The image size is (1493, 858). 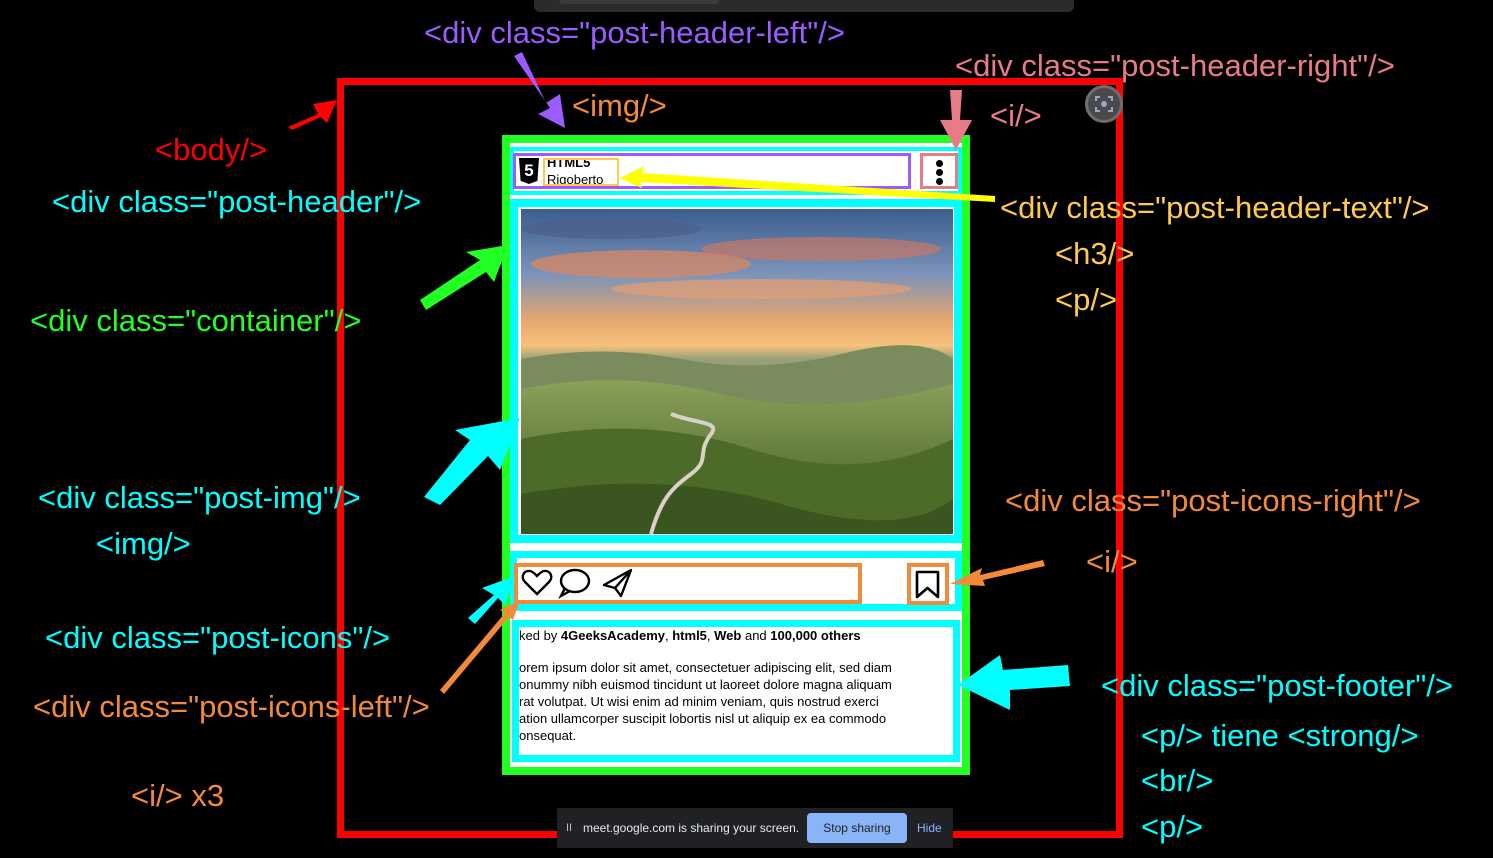 What do you see at coordinates (1280, 735) in the screenshot?
I see `label-p-strong: <p/> tiene <strong/>` at bounding box center [1280, 735].